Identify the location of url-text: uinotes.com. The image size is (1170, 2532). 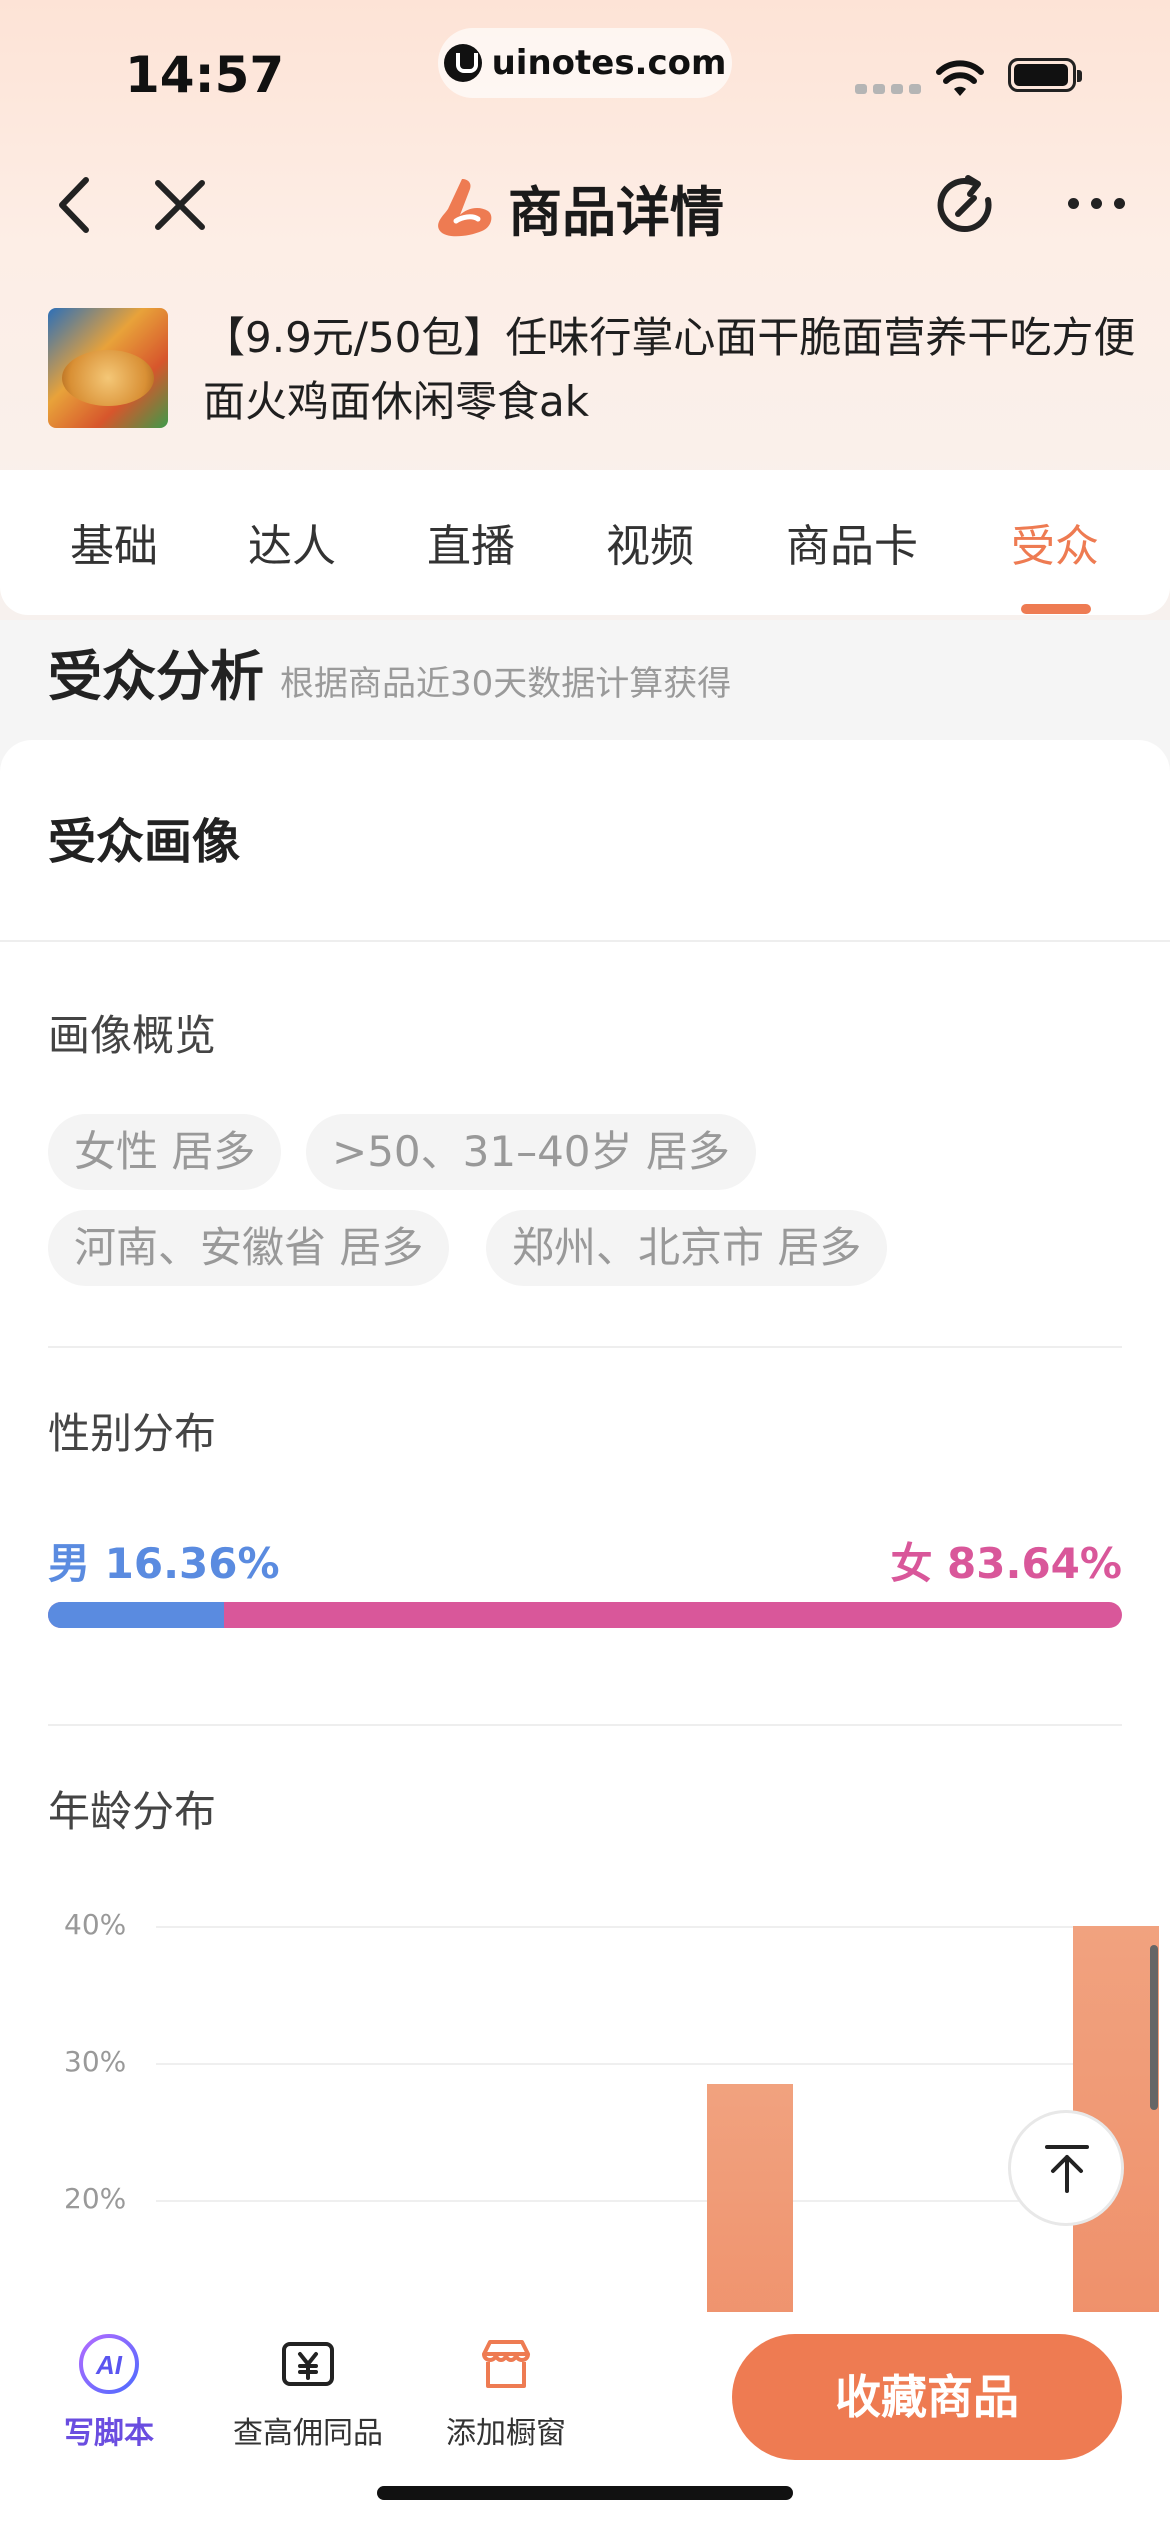
(609, 63).